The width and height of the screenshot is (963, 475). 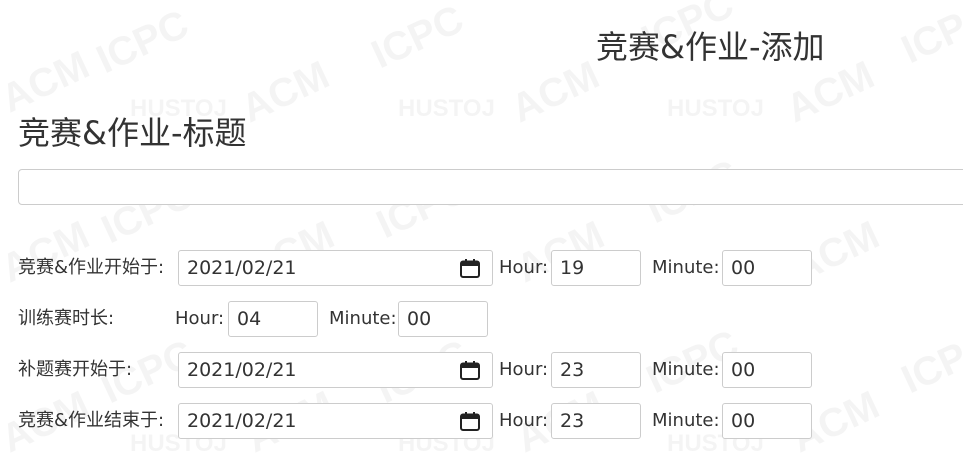 What do you see at coordinates (524, 369) in the screenshot?
I see `makeup-hour-label: Hour:` at bounding box center [524, 369].